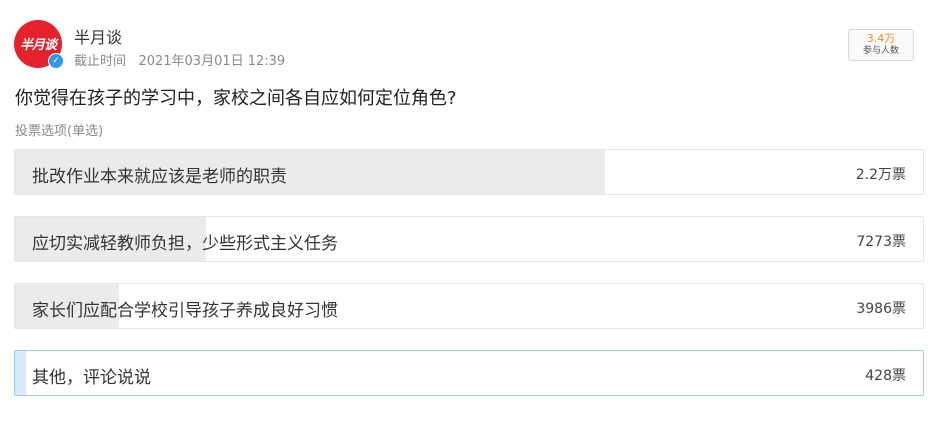 This screenshot has height=425, width=937. I want to click on participants-label: 参与人数, so click(880, 51).